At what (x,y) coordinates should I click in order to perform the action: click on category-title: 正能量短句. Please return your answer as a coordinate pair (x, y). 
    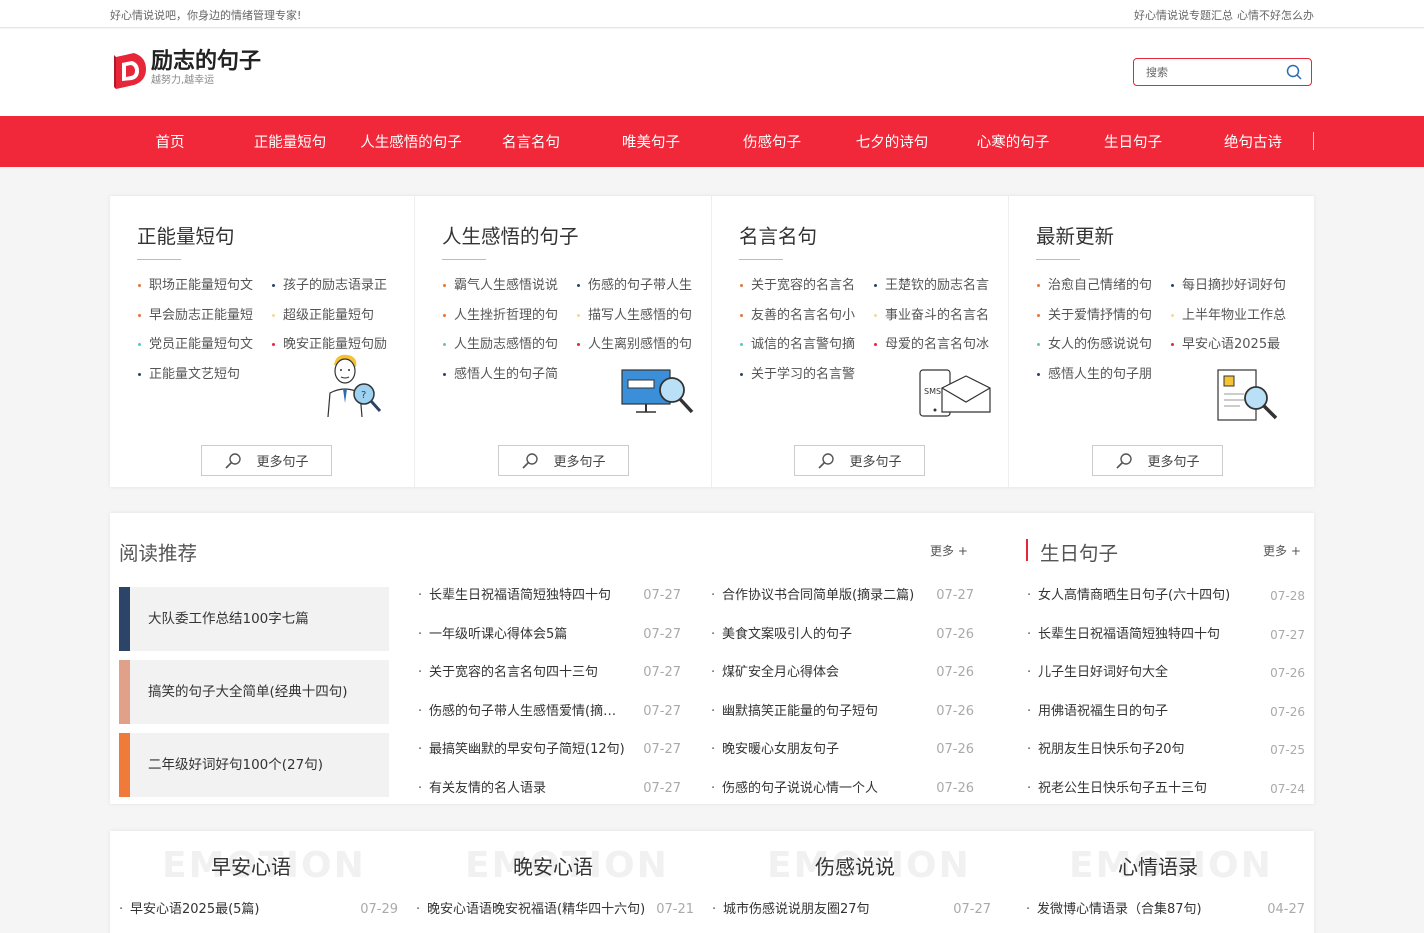
    Looking at the image, I should click on (186, 234).